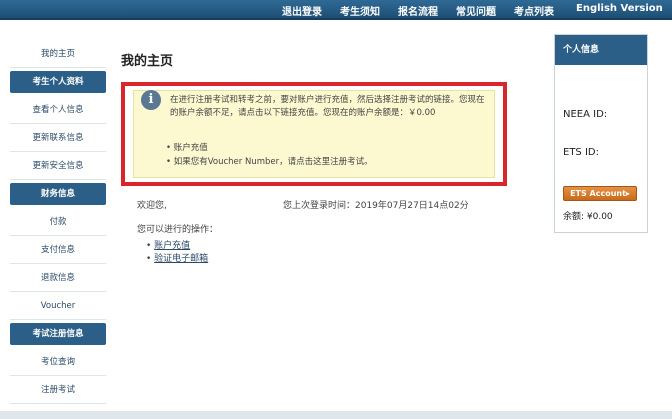 The height and width of the screenshot is (419, 672). What do you see at coordinates (58, 54) in the screenshot?
I see `sidebar-item-home: 我的主页` at bounding box center [58, 54].